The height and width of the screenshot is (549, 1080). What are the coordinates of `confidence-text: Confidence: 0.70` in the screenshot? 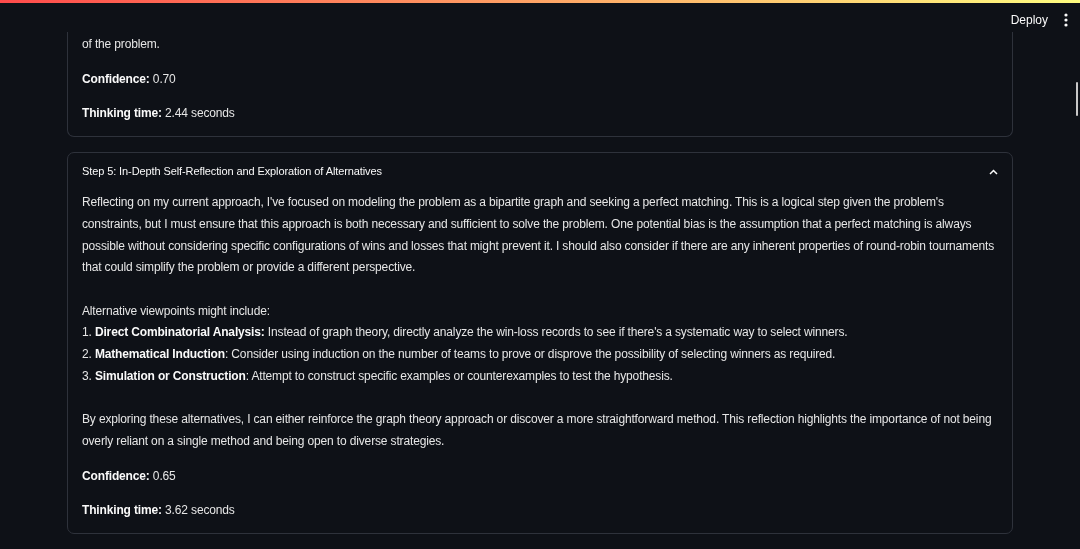 It's located at (129, 79).